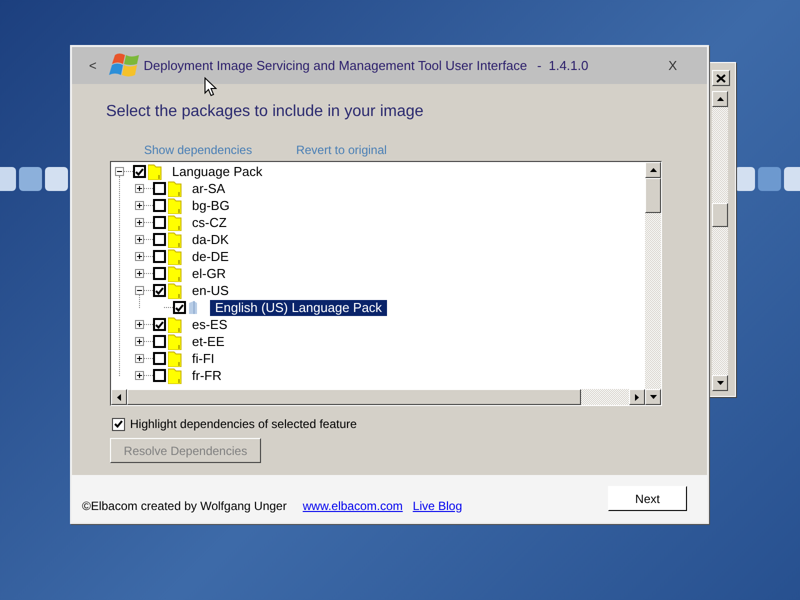 The height and width of the screenshot is (600, 800). What do you see at coordinates (562, 65) in the screenshot?
I see `version-label: - 1.4.1.0` at bounding box center [562, 65].